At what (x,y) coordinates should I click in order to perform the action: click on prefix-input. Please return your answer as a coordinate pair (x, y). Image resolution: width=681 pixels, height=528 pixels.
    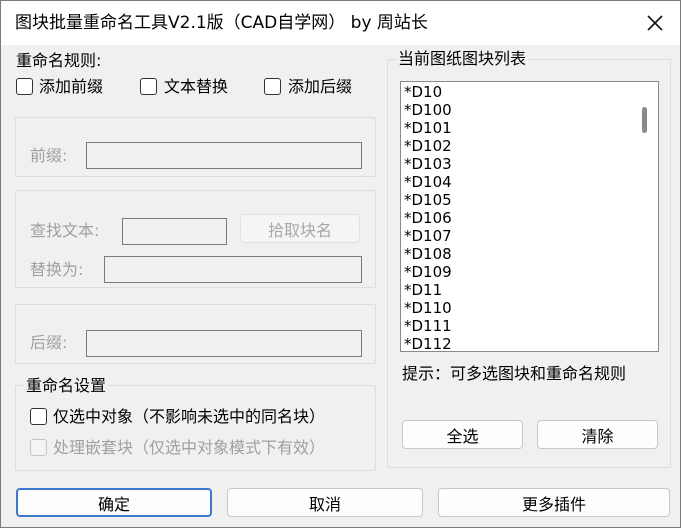
    Looking at the image, I should click on (224, 155).